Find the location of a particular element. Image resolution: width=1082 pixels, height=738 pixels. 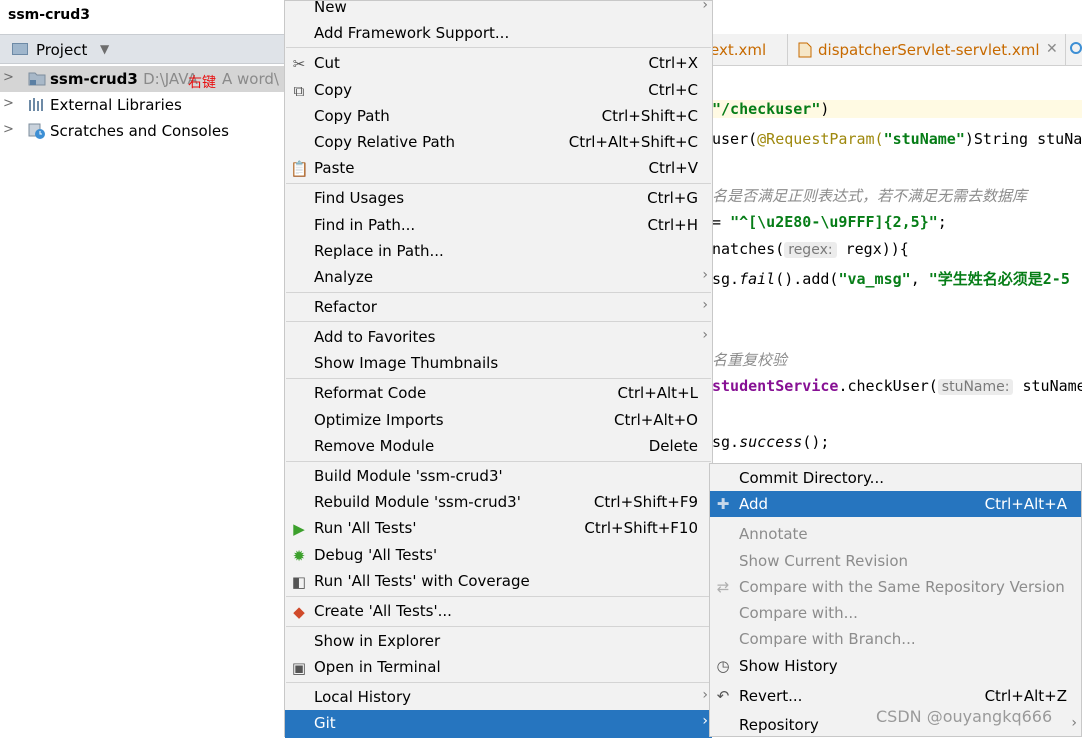

menu-item-remove-module: Remove Module Delete is located at coordinates (498, 446).